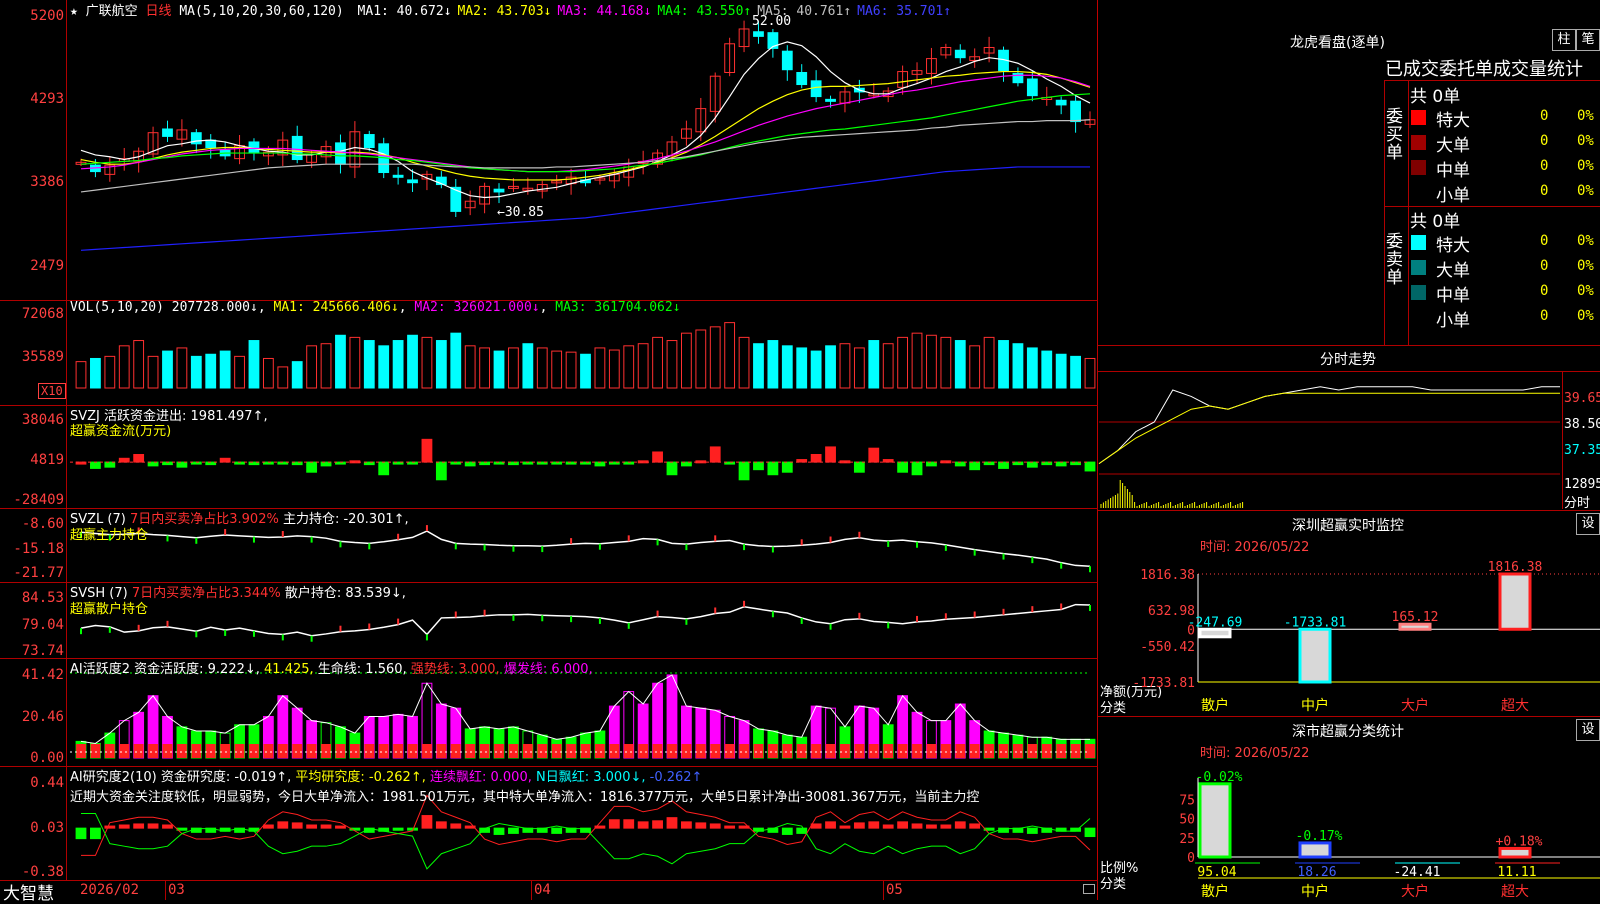 This screenshot has width=1600, height=904. What do you see at coordinates (1453, 146) in the screenshot?
I see `buy-row-label: 大单` at bounding box center [1453, 146].